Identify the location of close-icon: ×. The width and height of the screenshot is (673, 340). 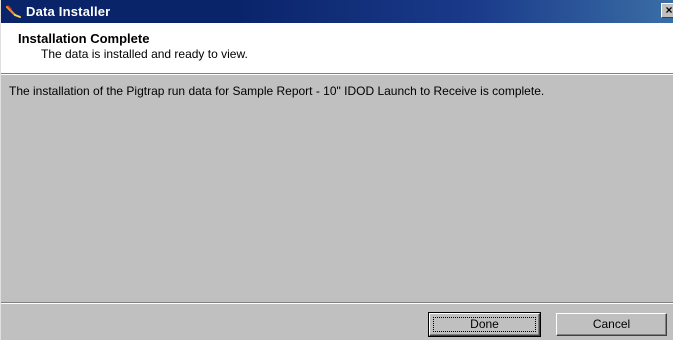
(669, 10).